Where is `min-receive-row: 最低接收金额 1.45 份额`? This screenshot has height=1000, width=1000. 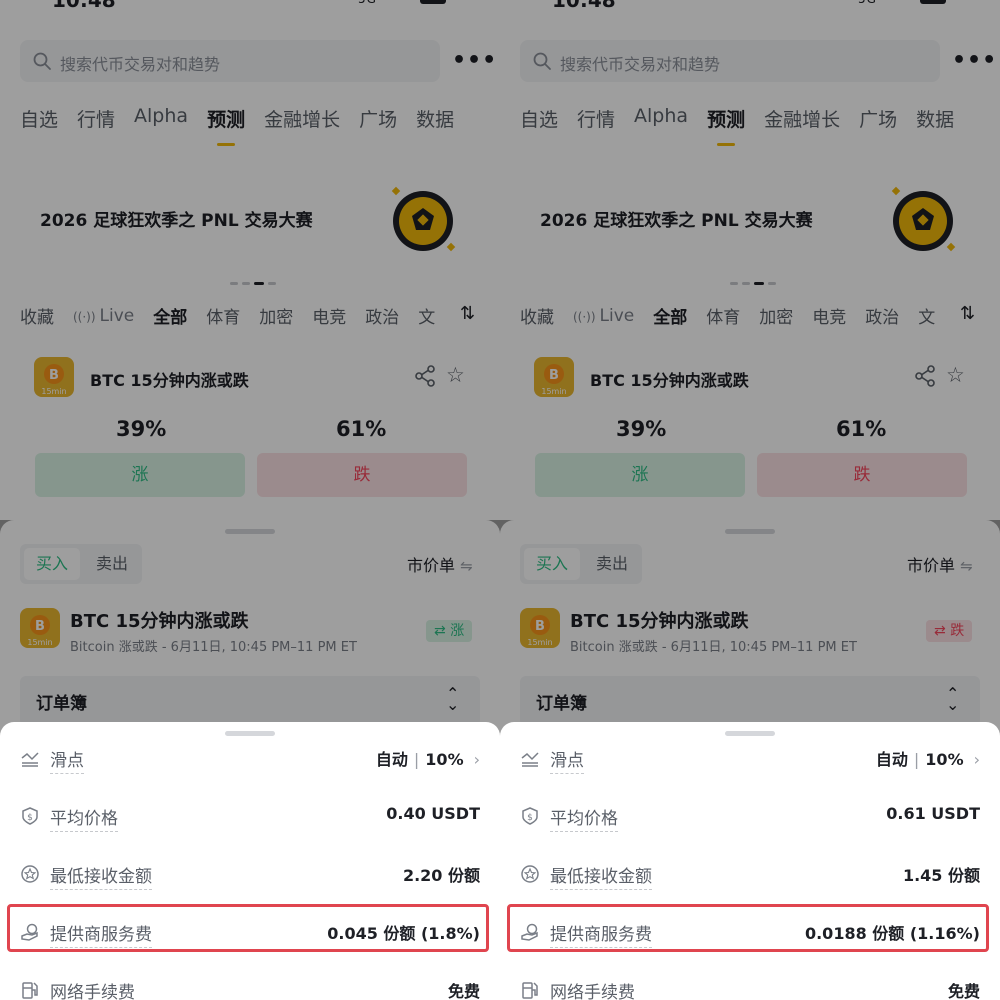 min-receive-row: 最低接收金额 1.45 份额 is located at coordinates (750, 875).